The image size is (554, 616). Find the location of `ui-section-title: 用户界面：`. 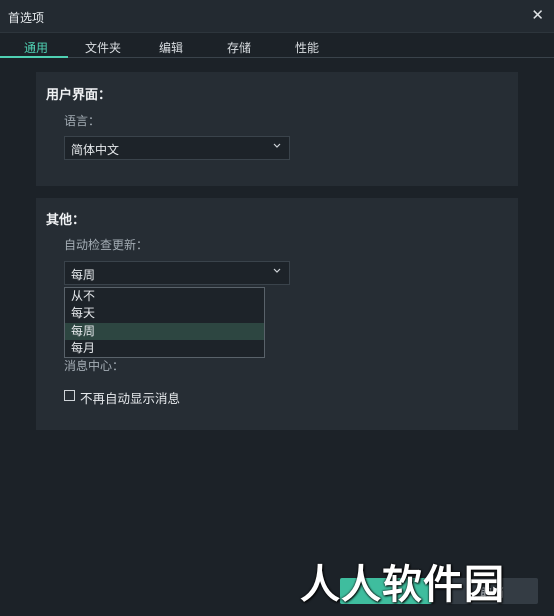

ui-section-title: 用户界面： is located at coordinates (79, 95).